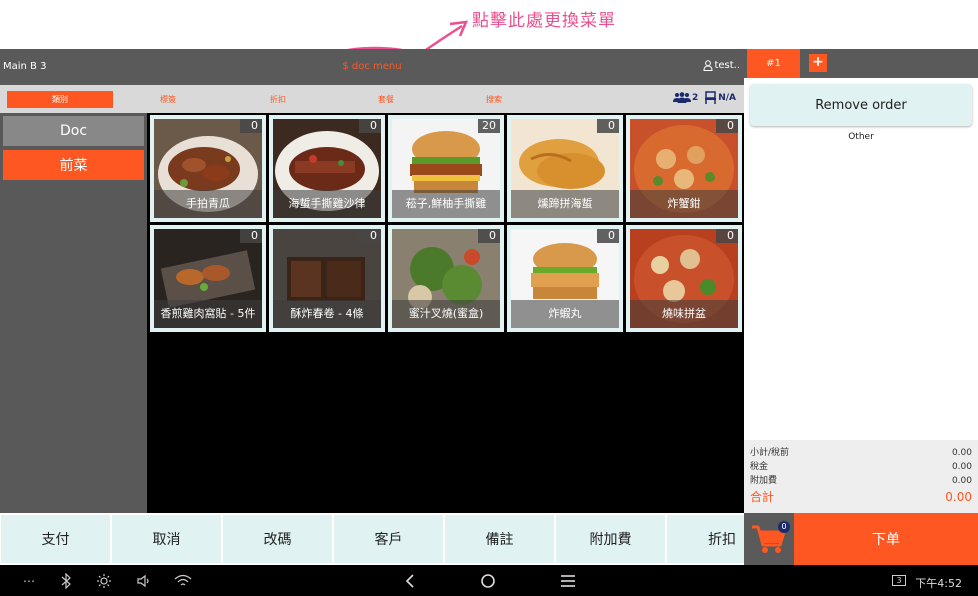 This screenshot has width=978, height=596. I want to click on top-bar: Main B 3 $ doc menu test.., so click(372, 67).